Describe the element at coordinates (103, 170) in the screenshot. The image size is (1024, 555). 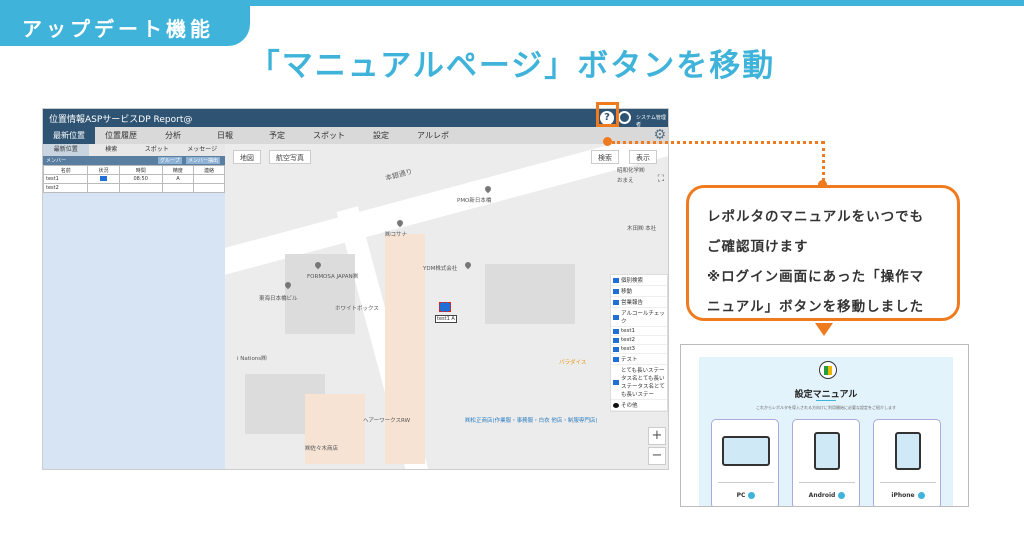
I see `col-status: 状況` at that location.